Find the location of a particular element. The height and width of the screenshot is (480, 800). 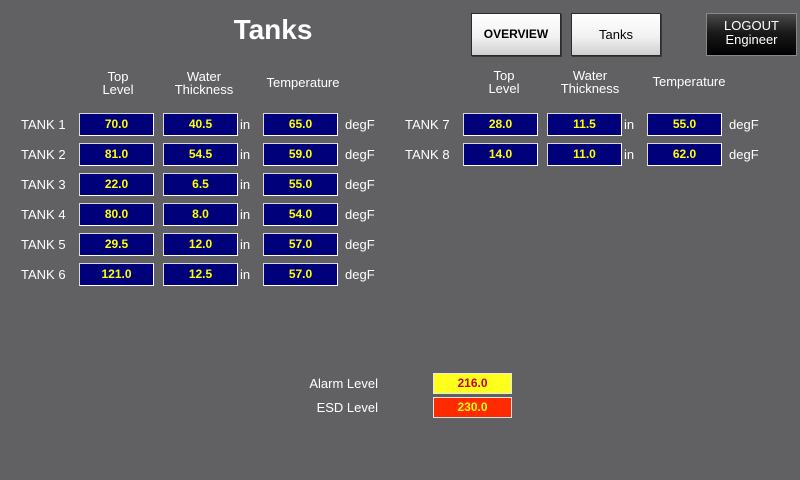

tank-name-label: TANK 8 is located at coordinates (427, 154).